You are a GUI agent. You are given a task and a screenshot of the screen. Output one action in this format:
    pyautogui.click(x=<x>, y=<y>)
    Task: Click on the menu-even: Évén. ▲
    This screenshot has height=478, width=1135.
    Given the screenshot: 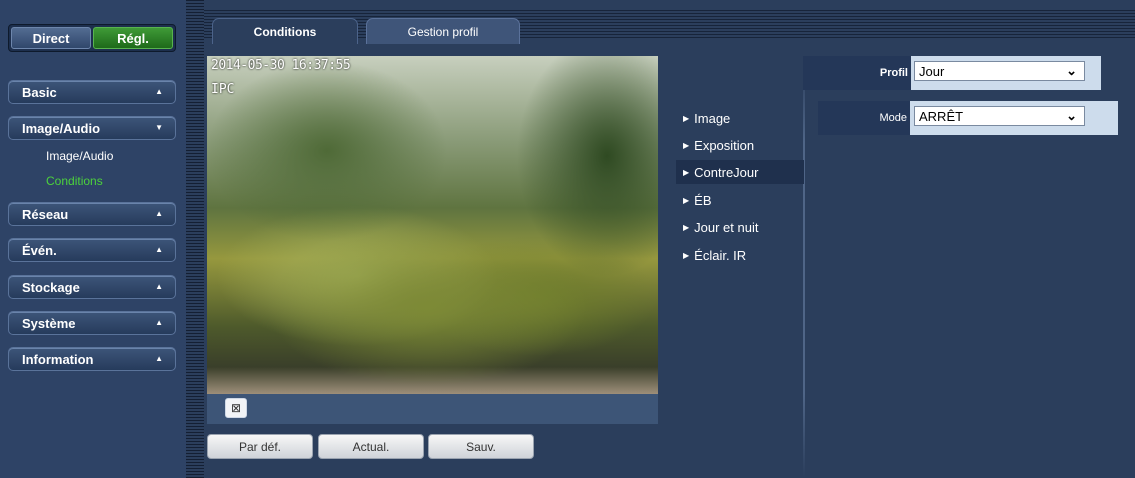 What is the action you would take?
    pyautogui.click(x=92, y=250)
    